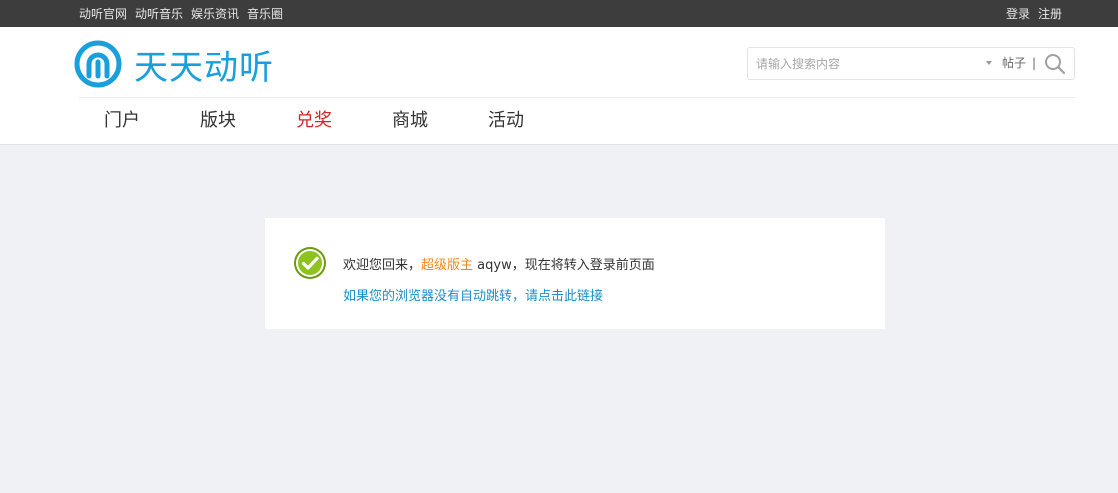  Describe the element at coordinates (583, 265) in the screenshot. I see `welcome-suffix: ，现在将转入登录前页面` at that location.